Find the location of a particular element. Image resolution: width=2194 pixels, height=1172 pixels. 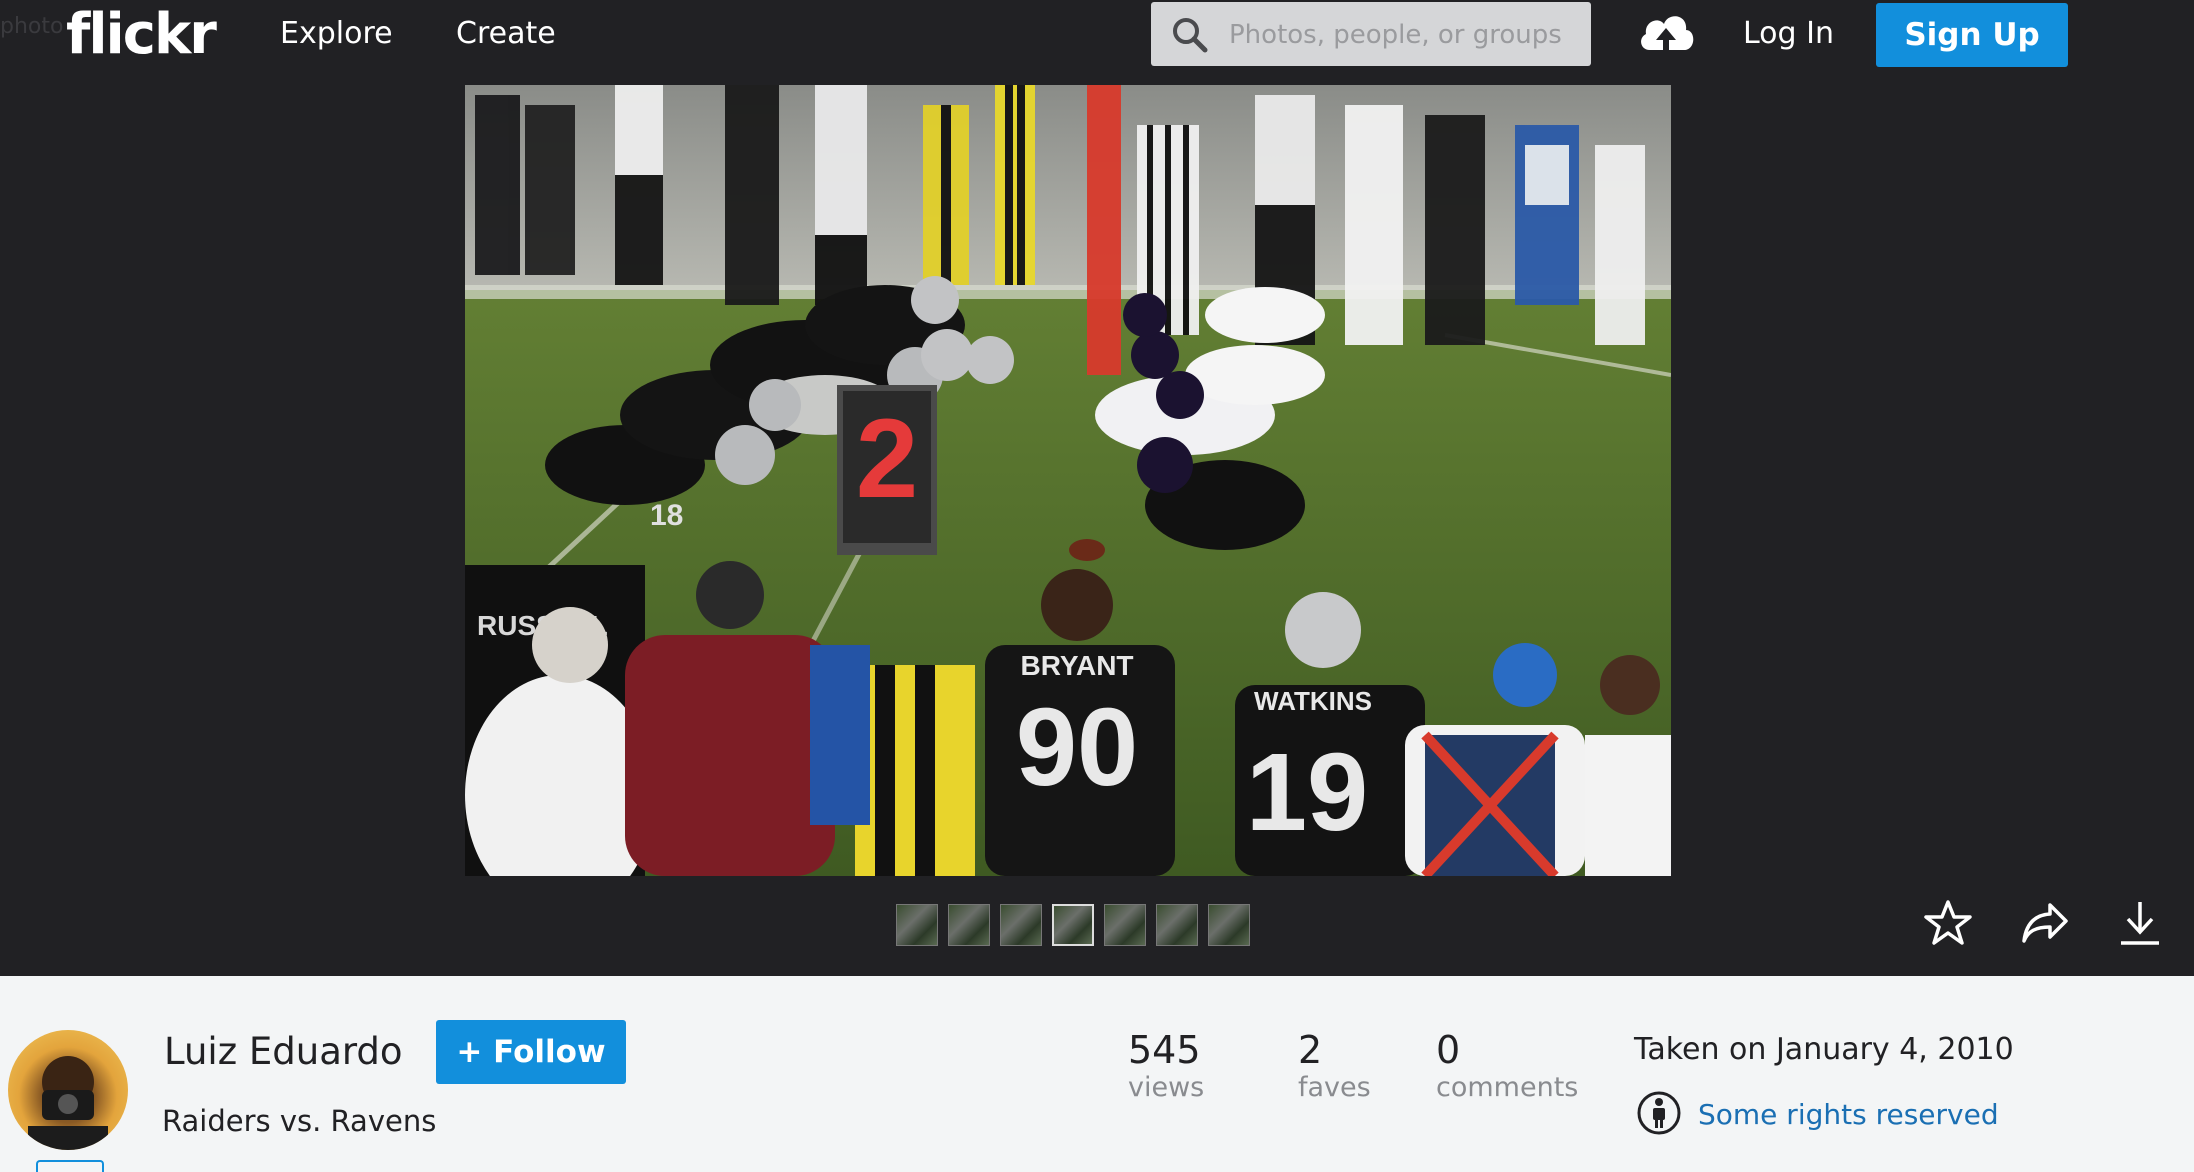

comments-count: 0 is located at coordinates (1448, 1050).